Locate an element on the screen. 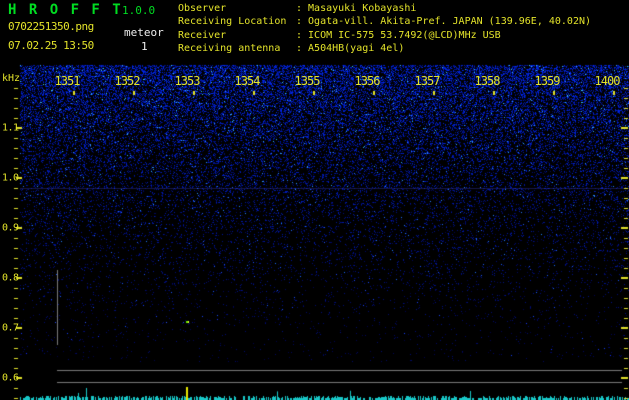  meteor-count: 1 is located at coordinates (144, 46).